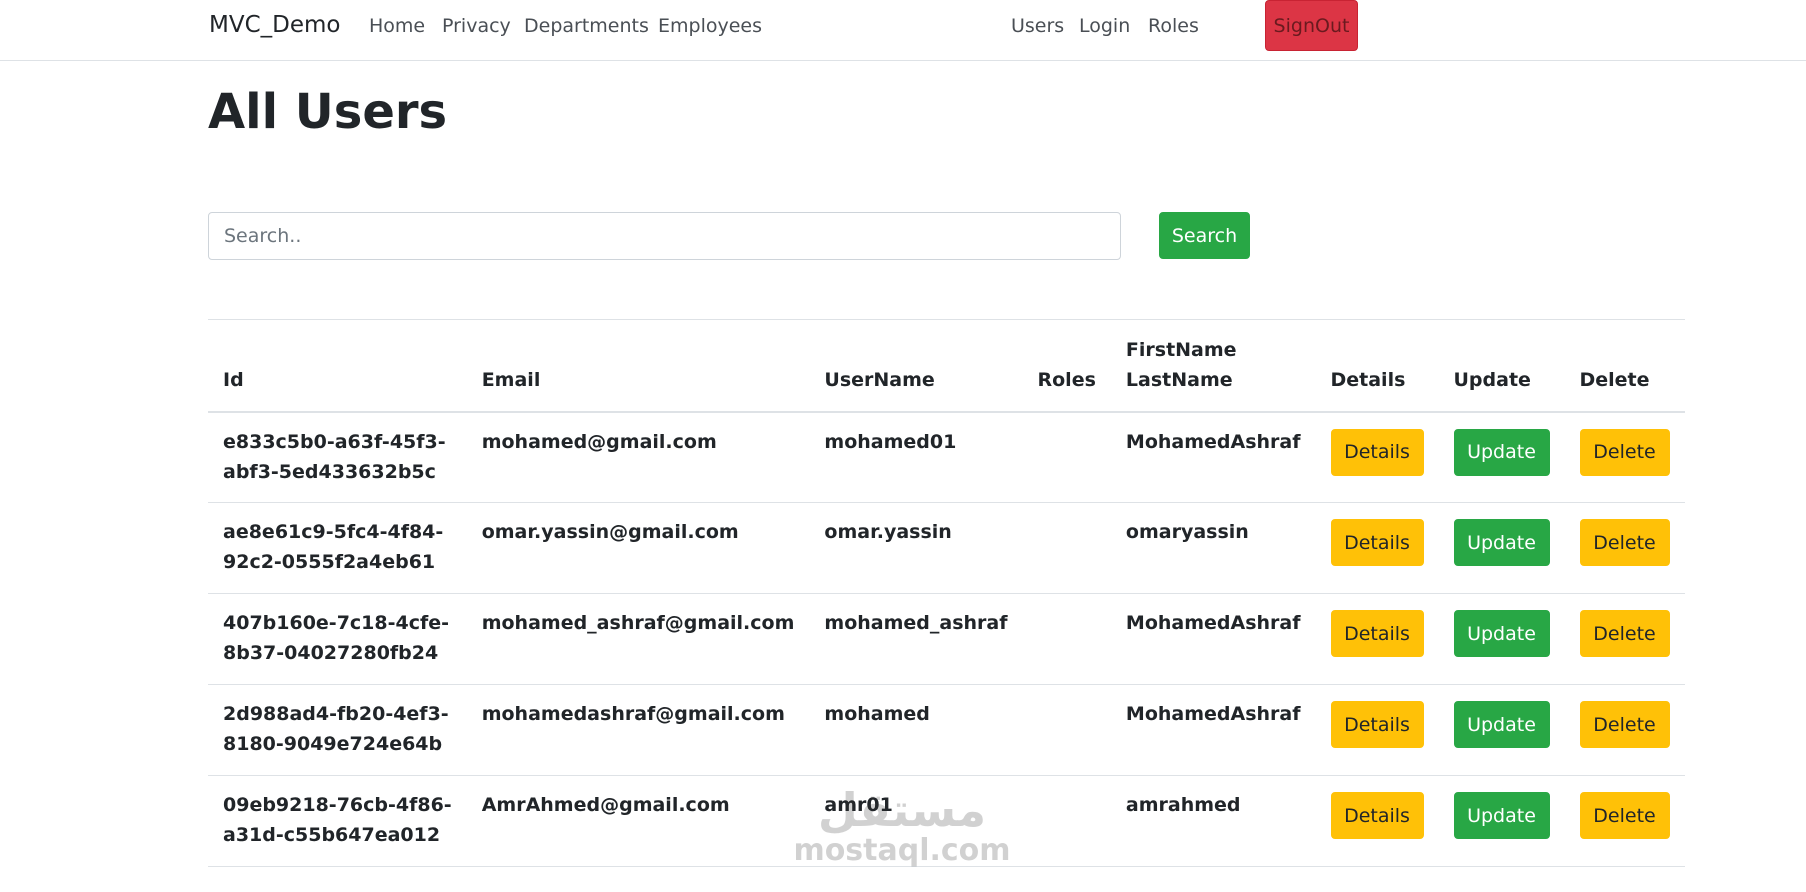 The image size is (1806, 892). Describe the element at coordinates (638, 457) in the screenshot. I see `cell-email: mohamed@gmail.com` at that location.